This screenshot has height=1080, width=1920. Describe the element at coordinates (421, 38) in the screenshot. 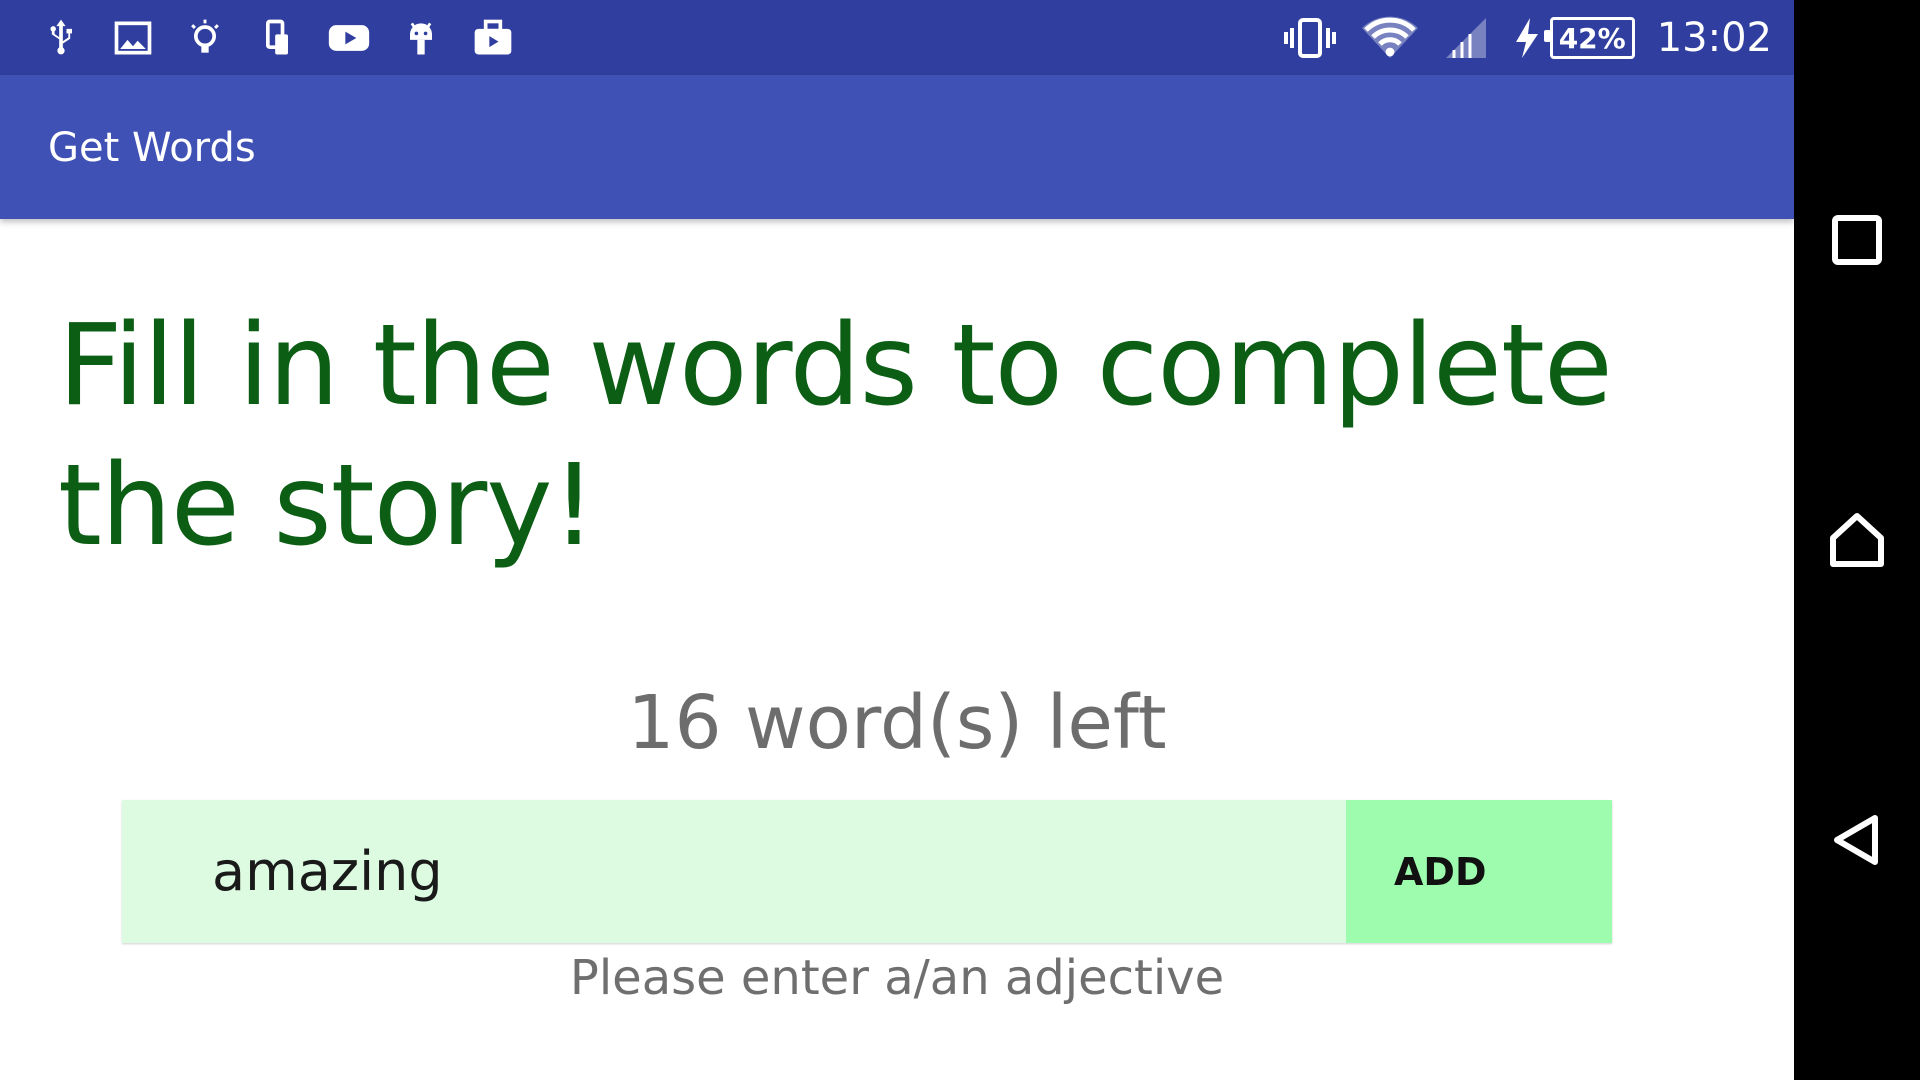

I see `android-icon` at that location.